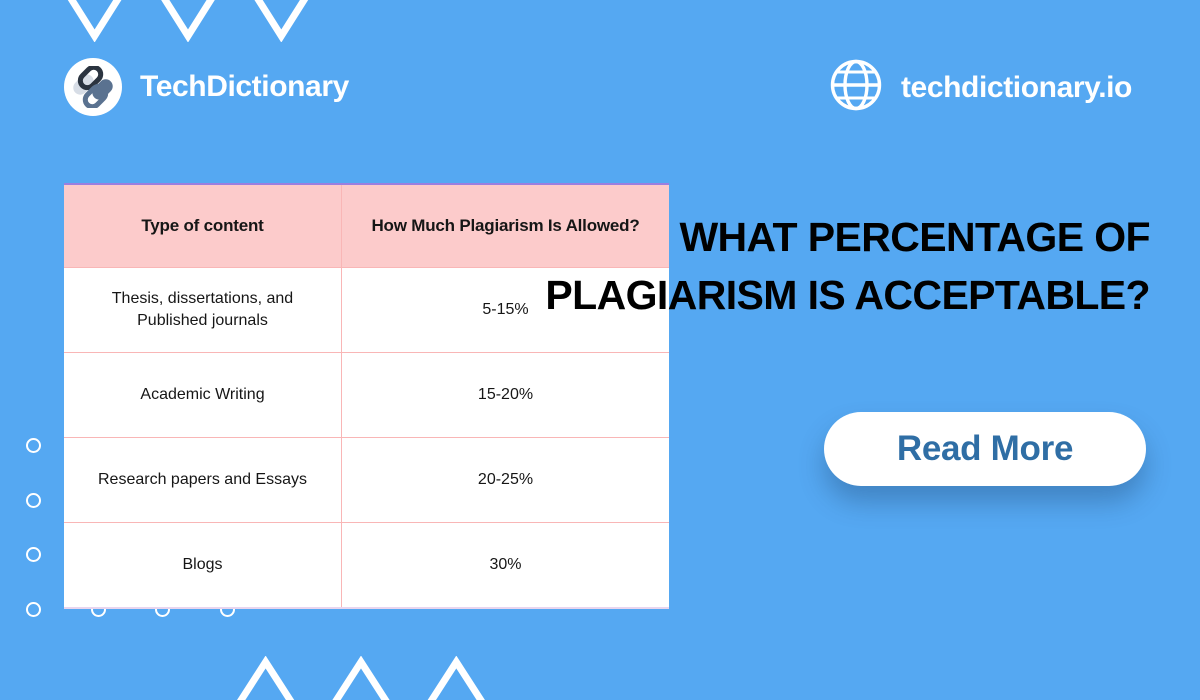 The height and width of the screenshot is (700, 1200). I want to click on site-url-text: techdictionary.io, so click(1016, 87).